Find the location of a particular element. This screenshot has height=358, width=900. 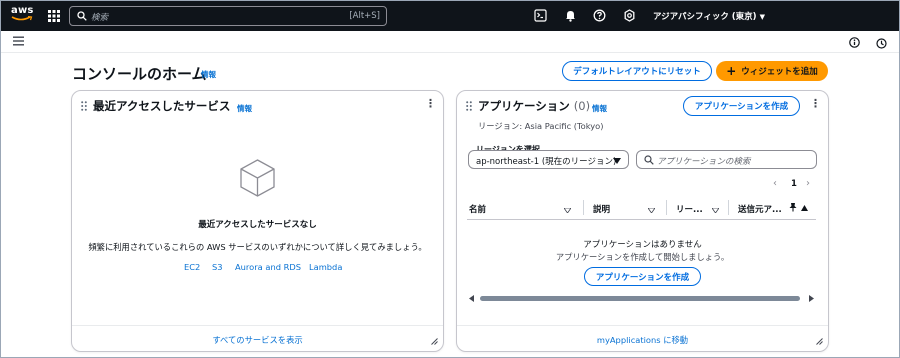

plus-icon: + is located at coordinates (731, 71).